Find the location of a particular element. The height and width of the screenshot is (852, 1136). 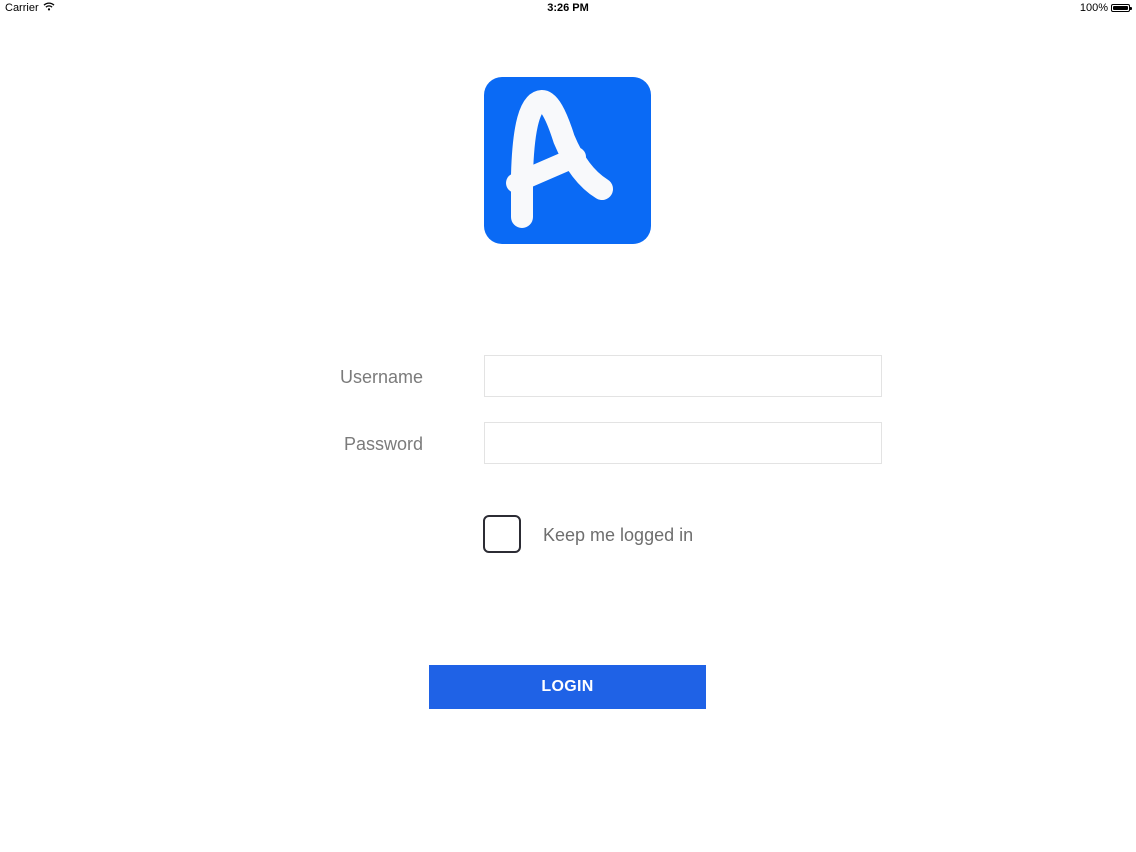

username-label: Username is located at coordinates (381, 377).